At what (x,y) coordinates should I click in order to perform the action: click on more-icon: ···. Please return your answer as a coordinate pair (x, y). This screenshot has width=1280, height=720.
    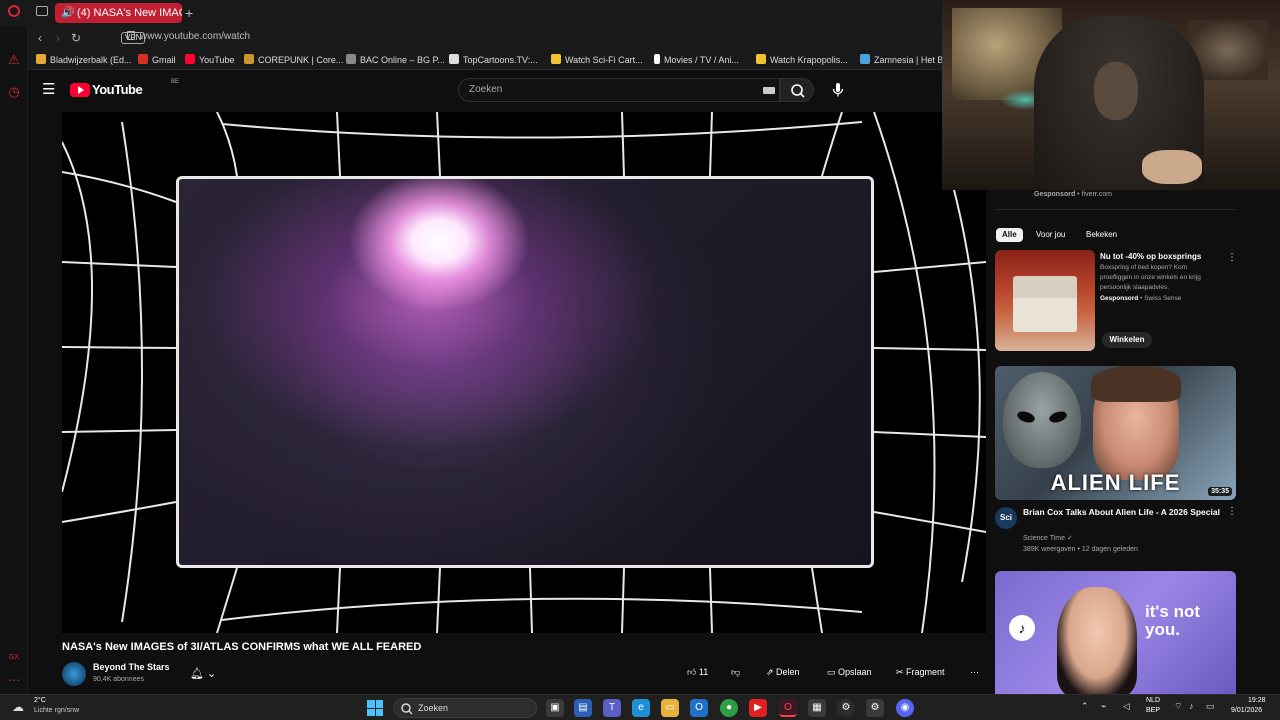
    Looking at the image, I should click on (14, 680).